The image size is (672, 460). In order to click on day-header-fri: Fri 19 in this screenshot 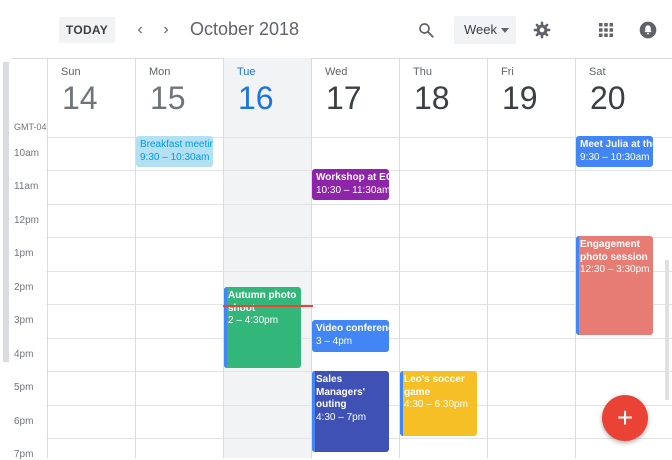, I will do `click(531, 89)`.